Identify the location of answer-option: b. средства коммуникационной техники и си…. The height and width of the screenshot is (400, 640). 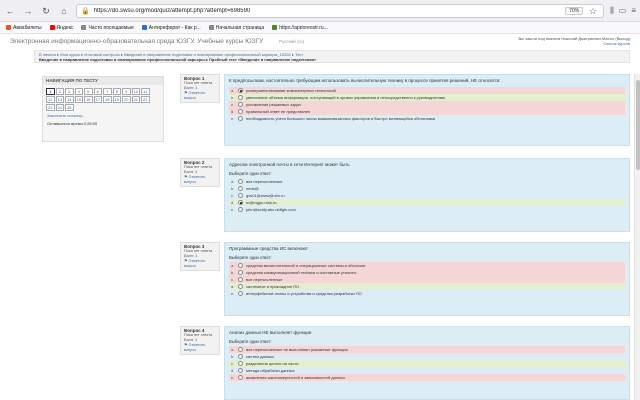
(427, 272).